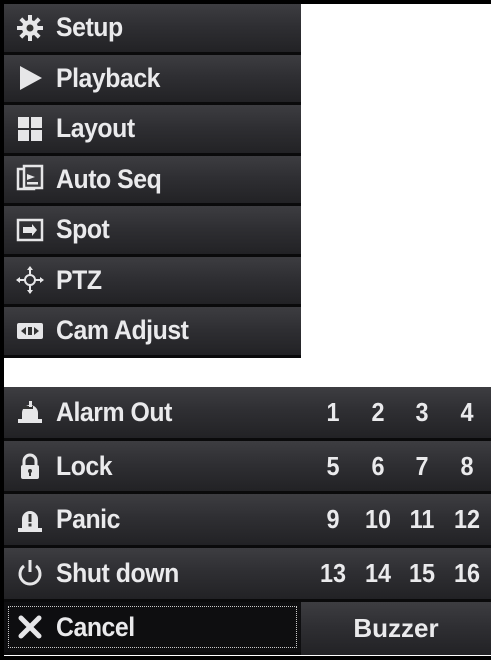 The width and height of the screenshot is (491, 660). I want to click on menu-item-cam-adjust: Cam Adjust, so click(152, 332).